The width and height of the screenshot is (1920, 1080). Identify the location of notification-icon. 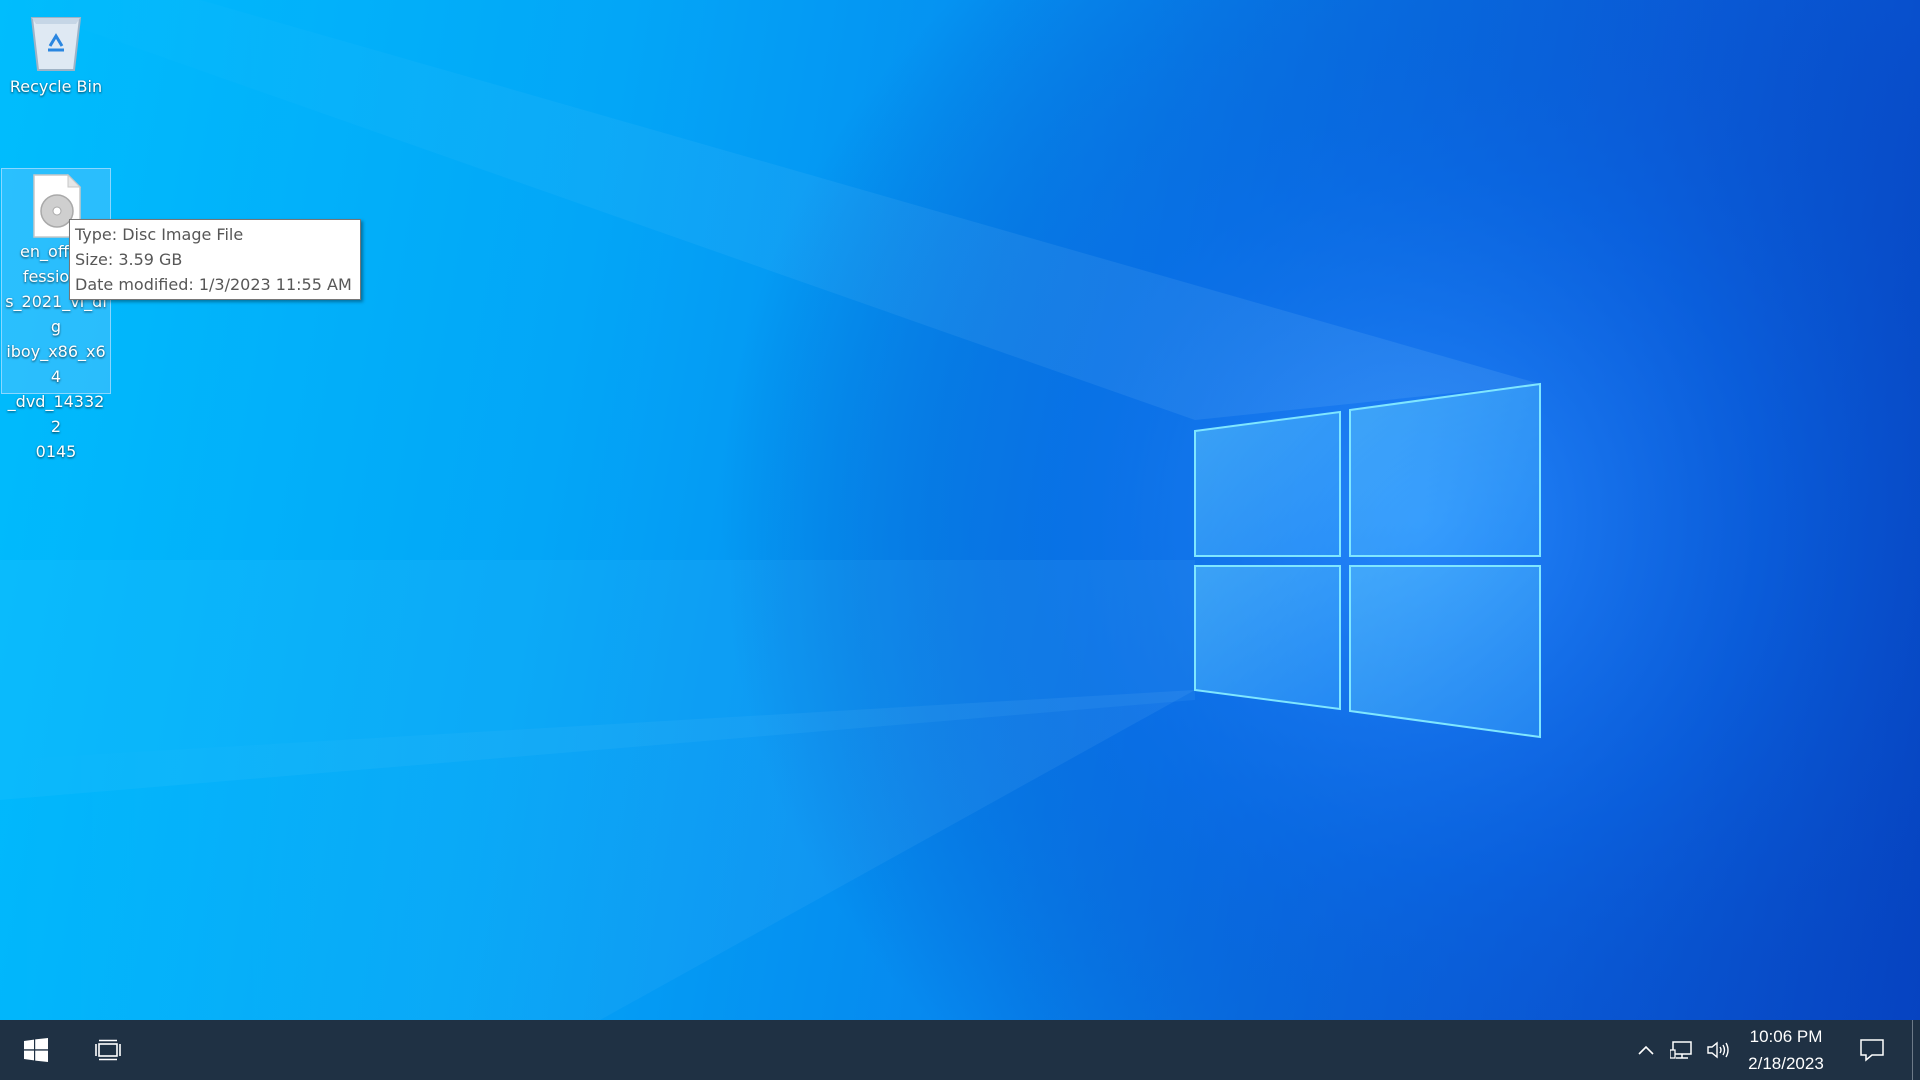
(1872, 1050).